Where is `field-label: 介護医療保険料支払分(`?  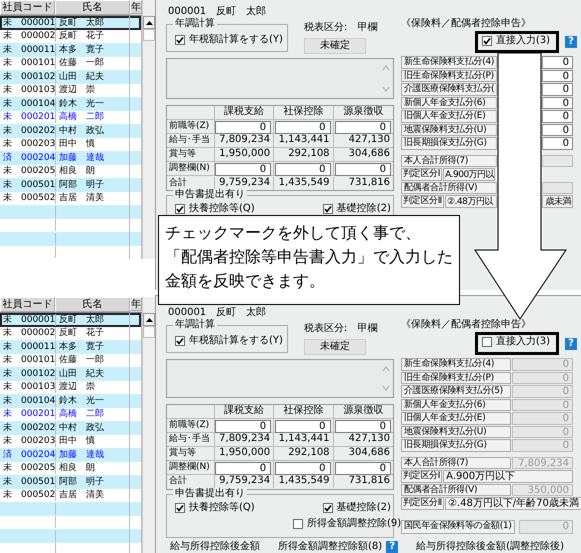 field-label: 介護医療保険料支払分( is located at coordinates (449, 89).